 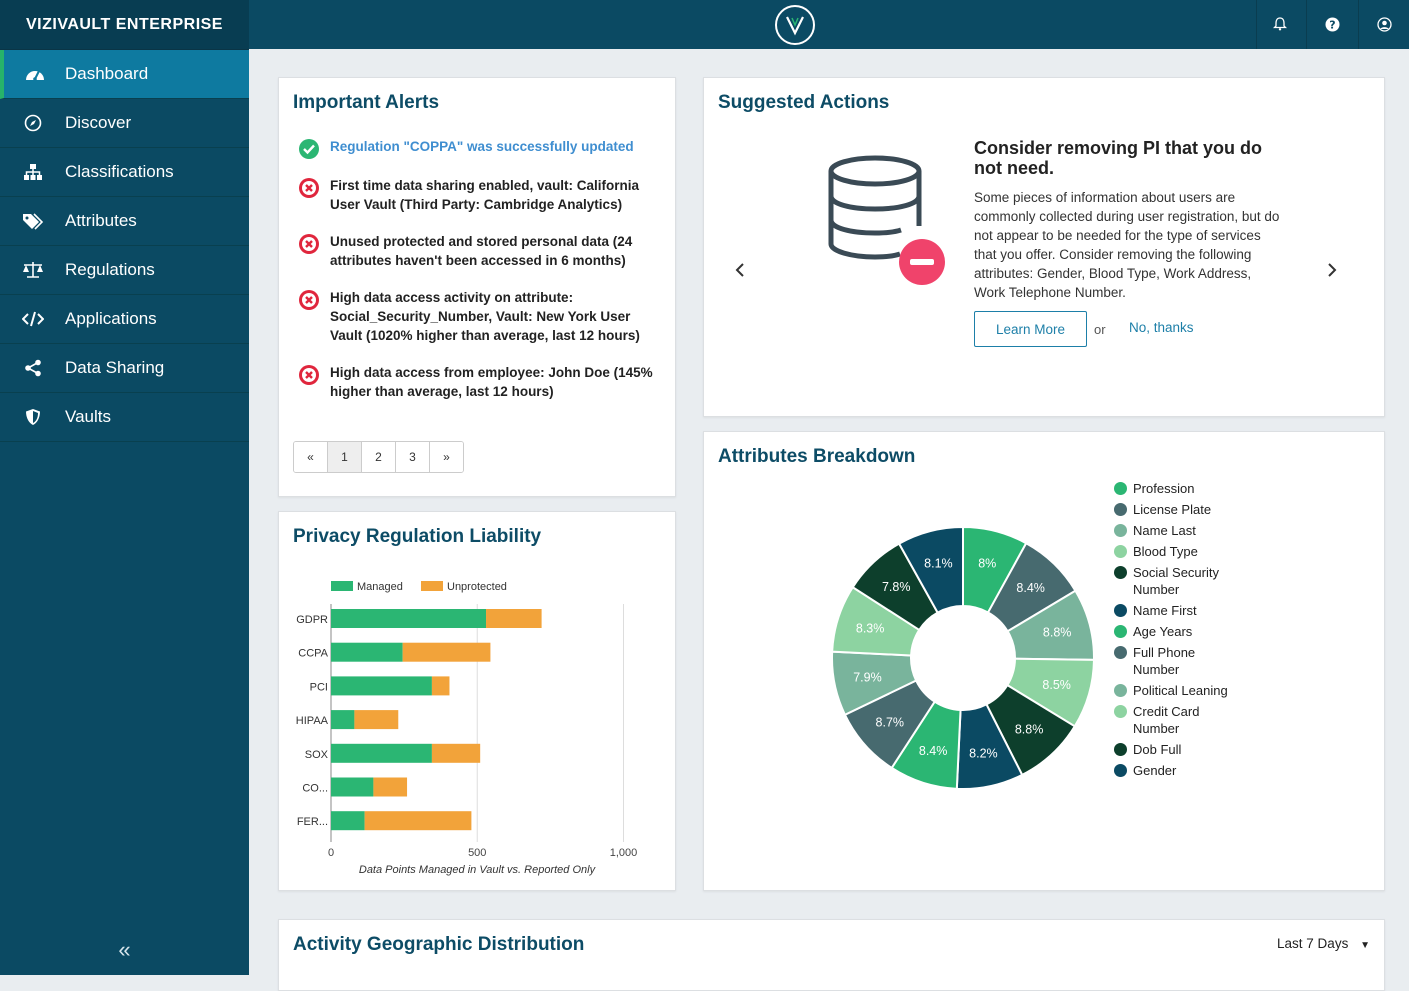 What do you see at coordinates (345, 457) in the screenshot?
I see `pager-page-1: 1` at bounding box center [345, 457].